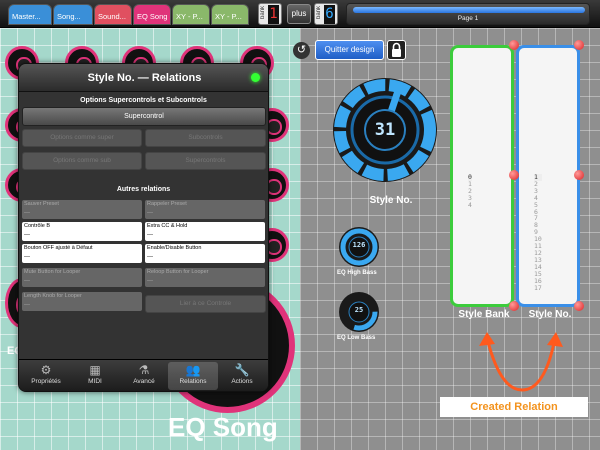  What do you see at coordinates (223, 427) in the screenshot?
I see `page-title-eq-song: EQ Song` at bounding box center [223, 427].